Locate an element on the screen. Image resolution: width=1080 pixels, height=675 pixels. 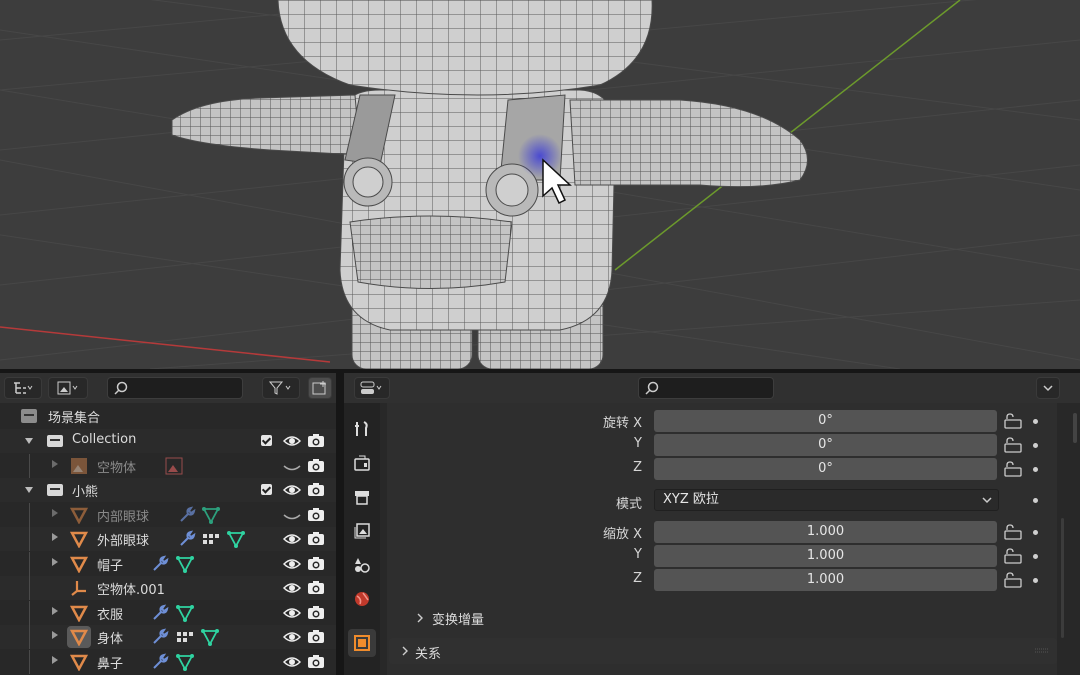
funnel-icon is located at coordinates (280, 388).